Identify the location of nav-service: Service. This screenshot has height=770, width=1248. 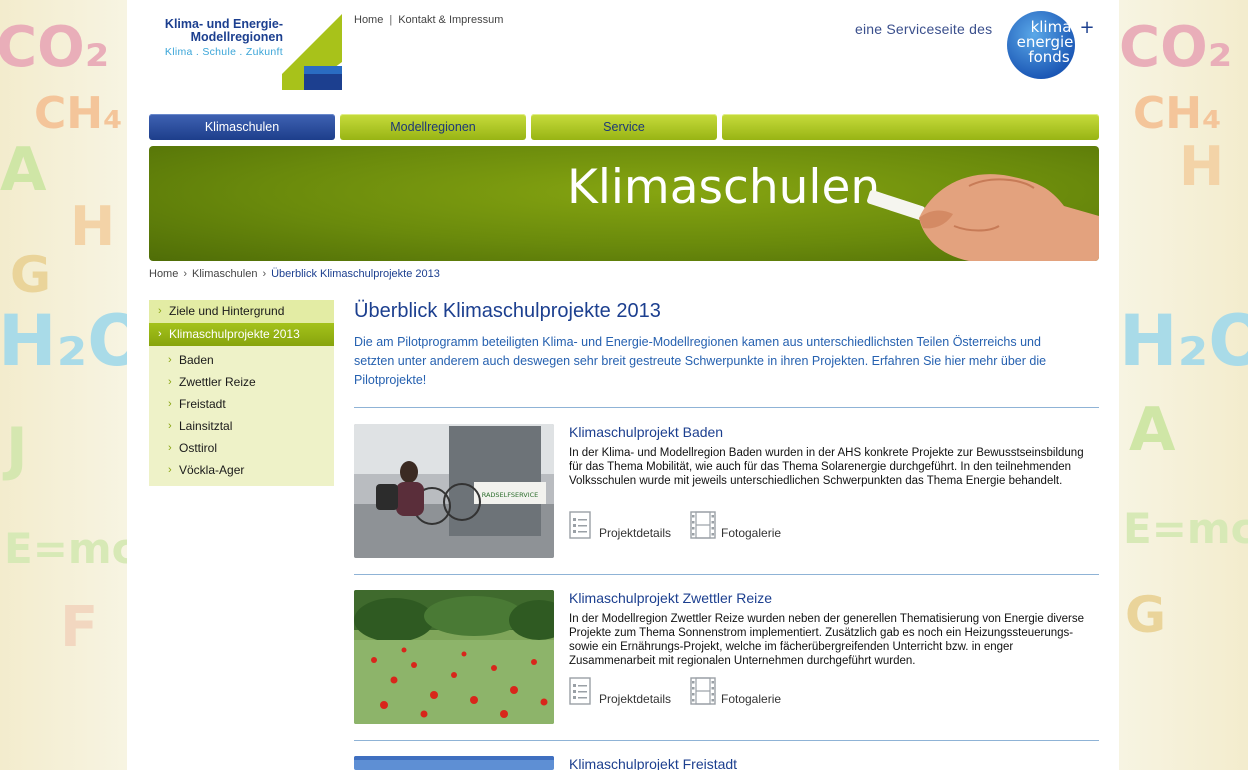
(624, 127).